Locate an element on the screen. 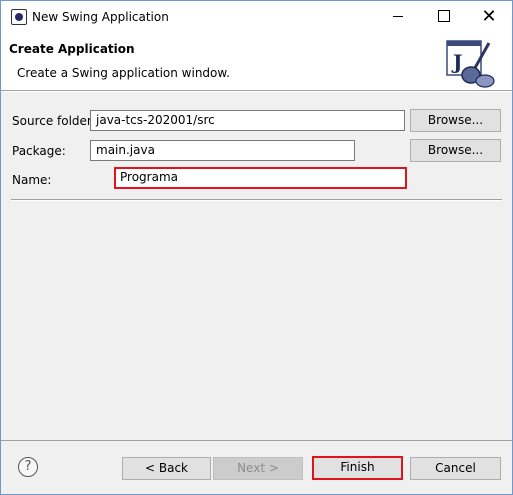 The image size is (513, 495). close-icon: ✕ is located at coordinates (489, 16).